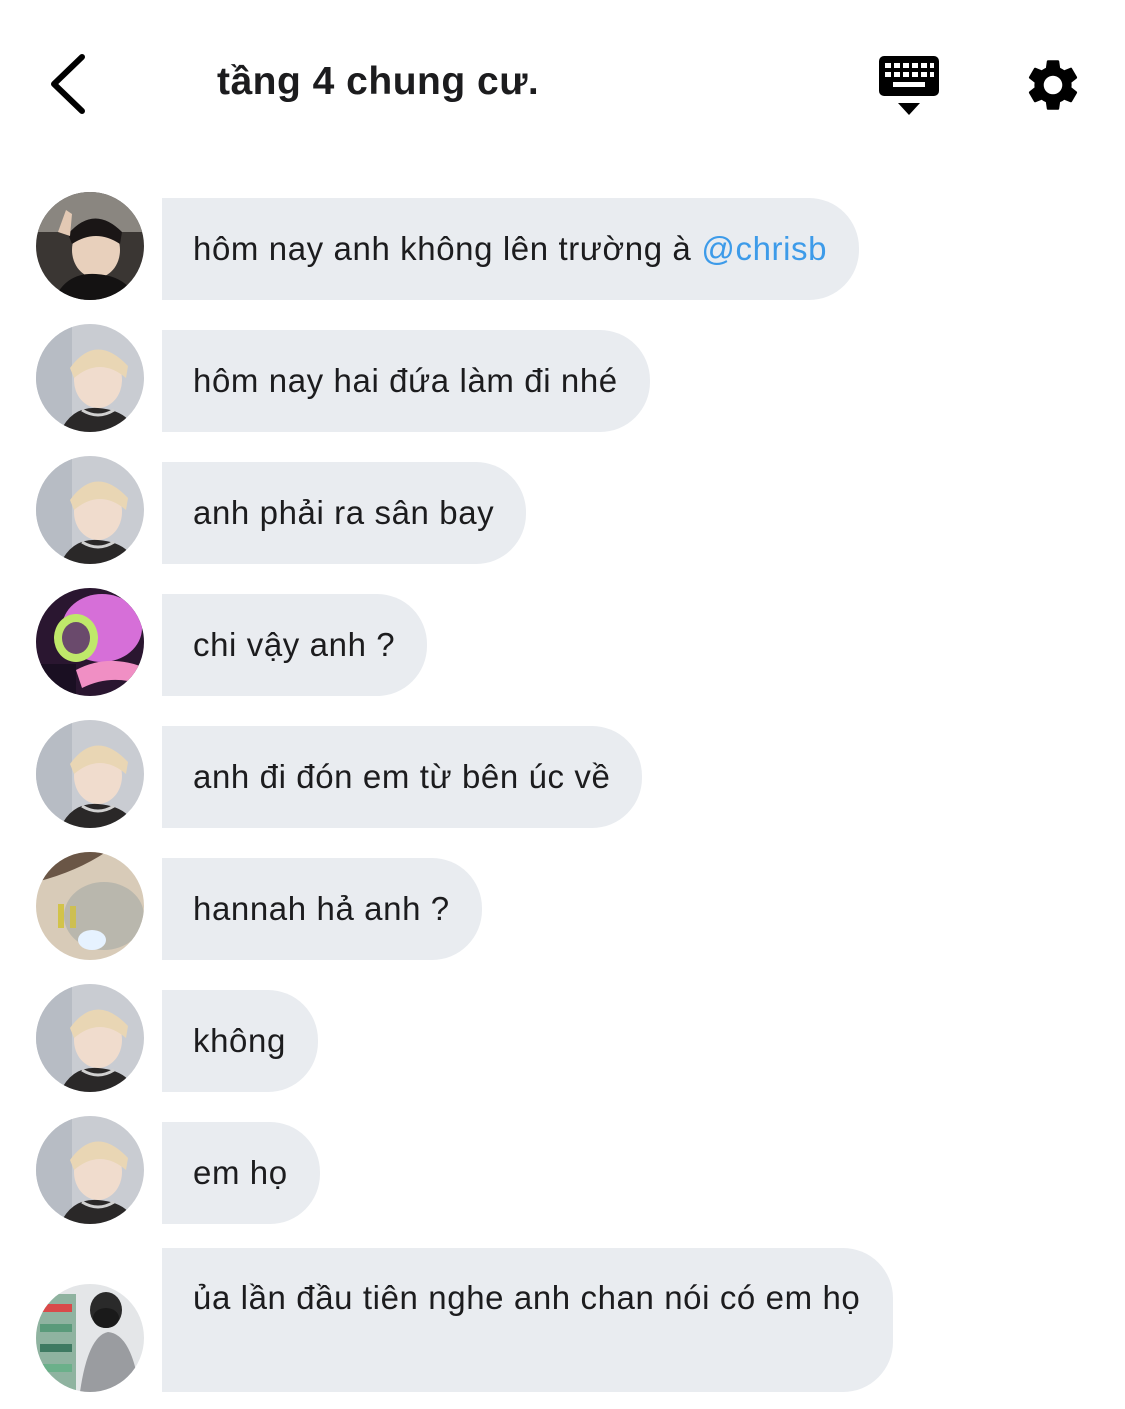 Image resolution: width=1125 pixels, height=1409 pixels. I want to click on avatar-pink-neon-image, so click(90, 642).